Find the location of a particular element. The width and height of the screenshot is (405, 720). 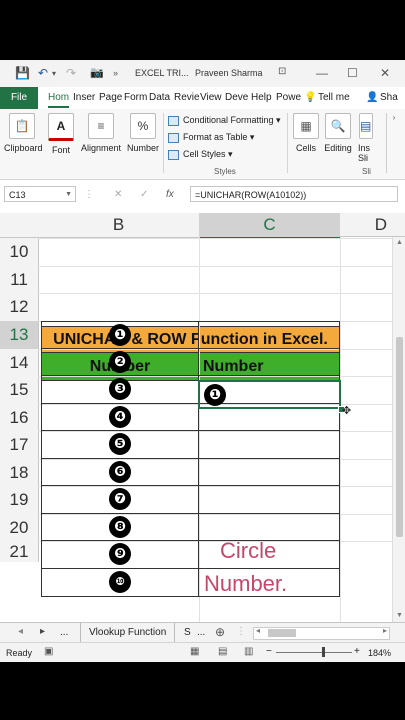

cell-b-18: ❻ is located at coordinates (120, 472).